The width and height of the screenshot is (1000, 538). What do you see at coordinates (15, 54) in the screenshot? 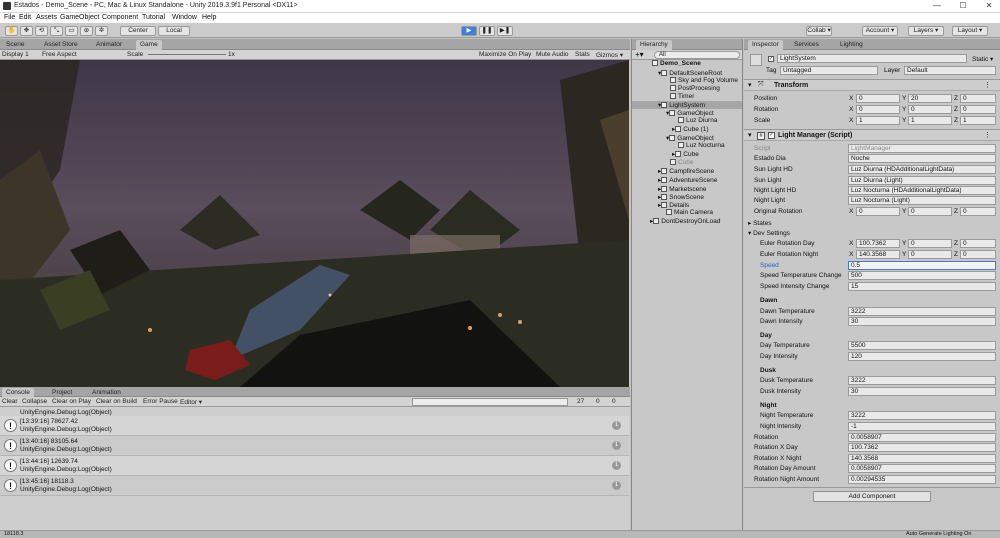
I see `display-select: Display 1` at bounding box center [15, 54].